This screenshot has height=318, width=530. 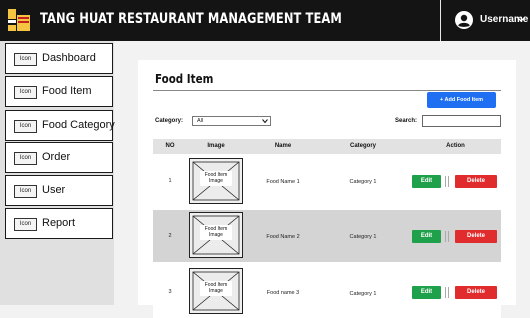 I want to click on food-name: Food Name 1, so click(x=283, y=182).